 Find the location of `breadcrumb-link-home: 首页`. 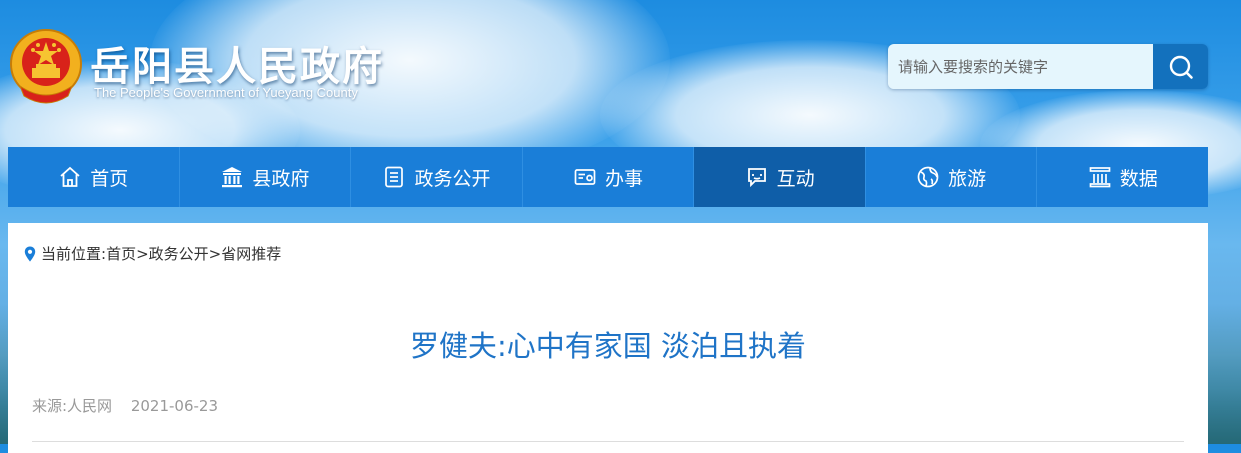

breadcrumb-link-home: 首页 is located at coordinates (121, 253).